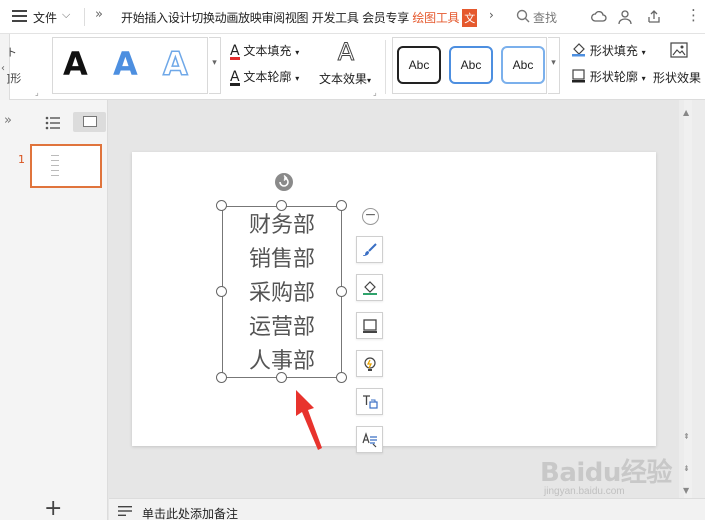 The height and width of the screenshot is (520, 705). What do you see at coordinates (679, 50) in the screenshot?
I see `shape-effect-icon` at bounding box center [679, 50].